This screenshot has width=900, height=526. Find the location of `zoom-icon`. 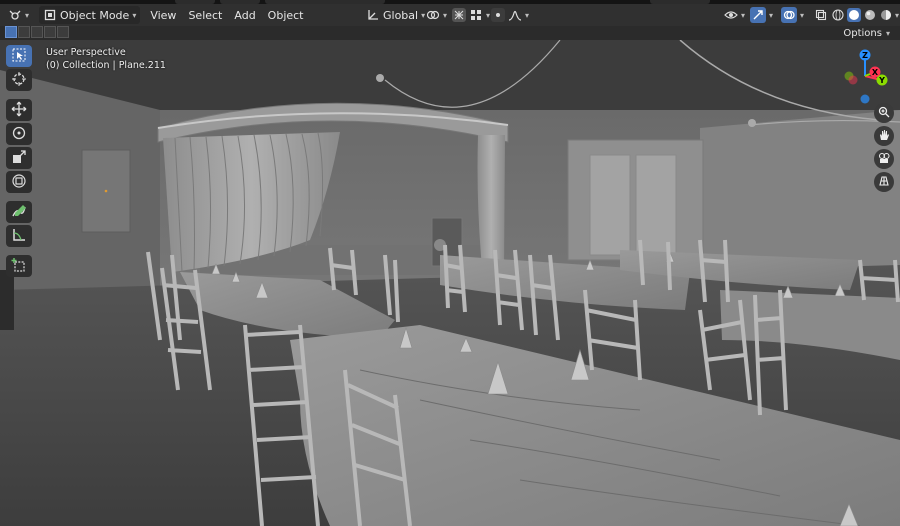

zoom-icon is located at coordinates (884, 113).